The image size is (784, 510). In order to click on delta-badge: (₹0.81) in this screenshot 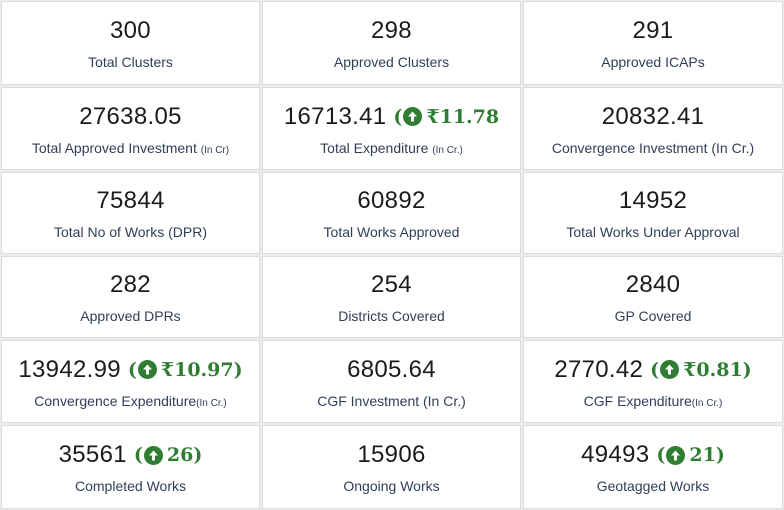, I will do `click(701, 369)`.